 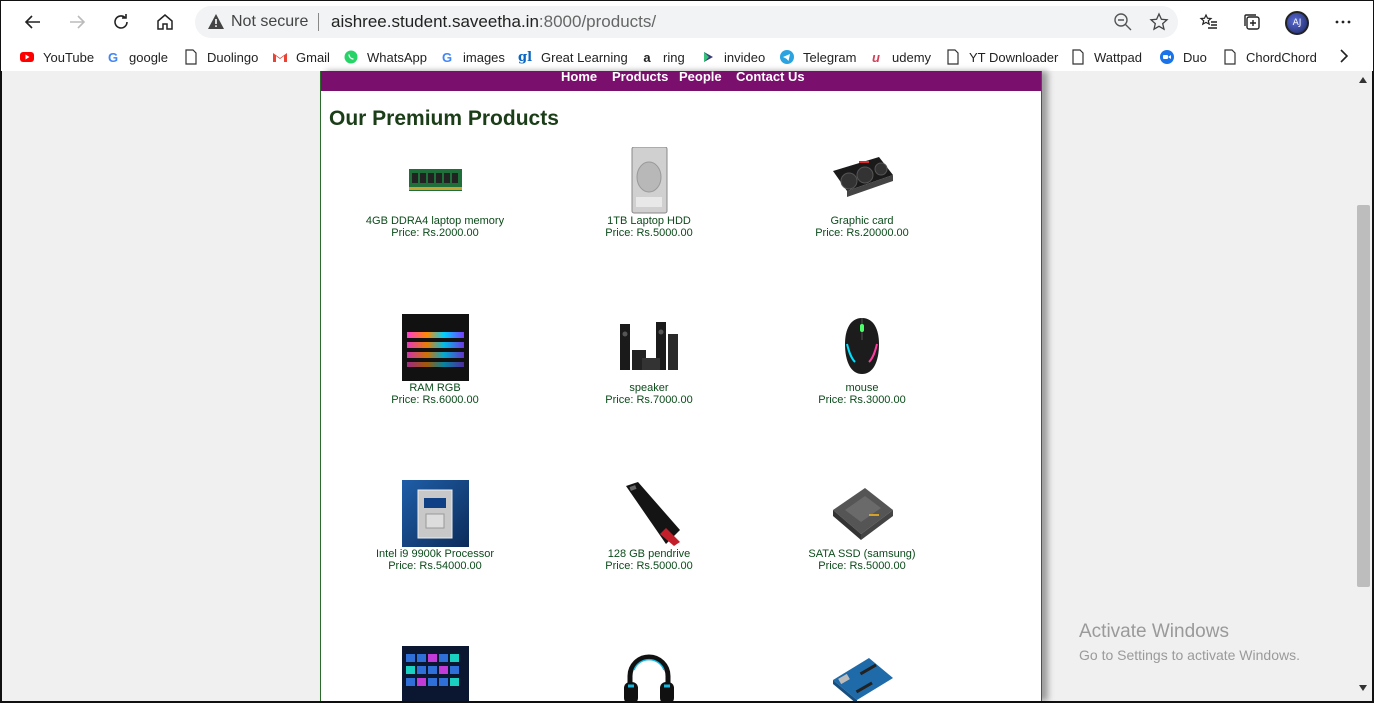 I want to click on profile-avatar: AJ, so click(x=1297, y=23).